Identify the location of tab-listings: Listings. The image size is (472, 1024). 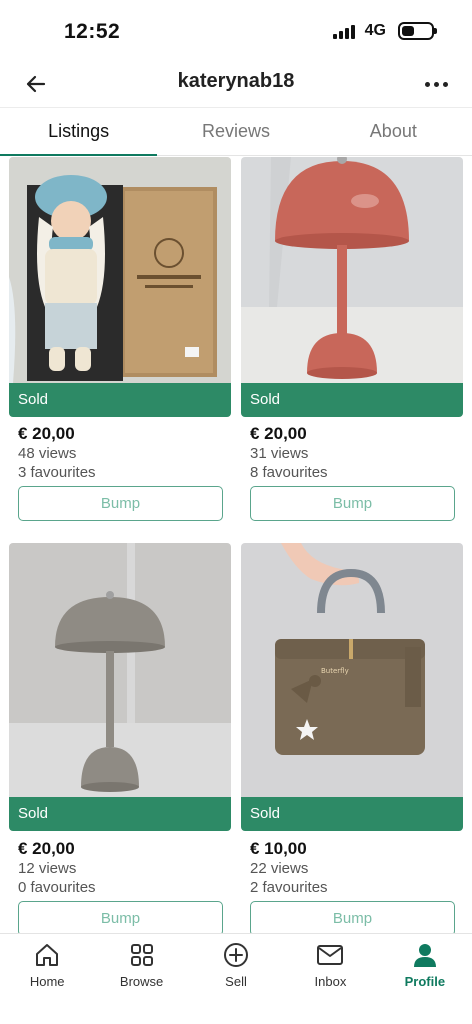
(79, 132).